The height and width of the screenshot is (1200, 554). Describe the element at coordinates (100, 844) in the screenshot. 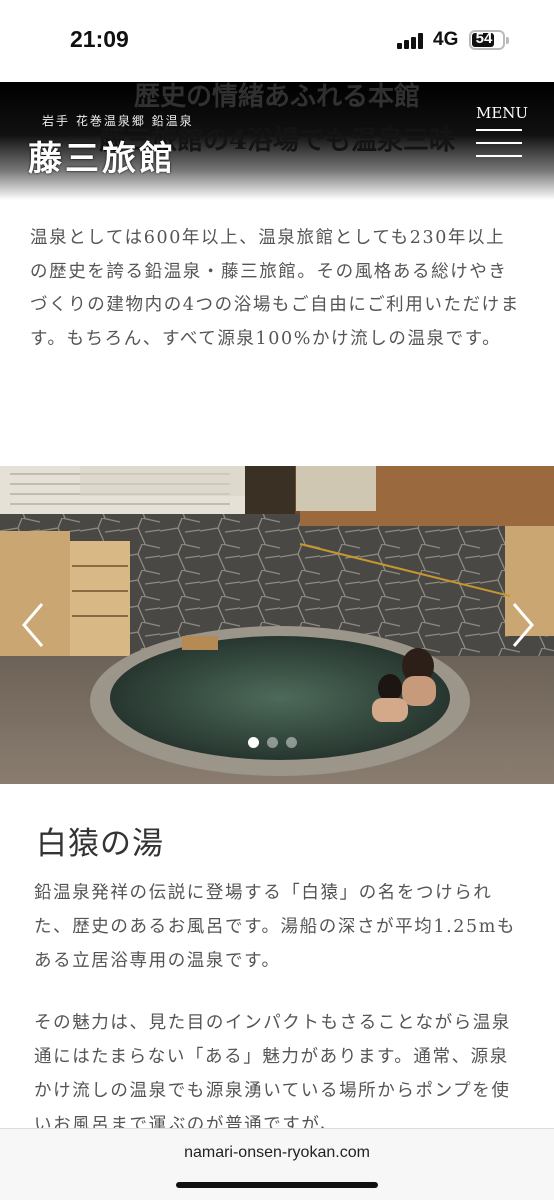

I see `section-title: 白猿の湯` at that location.